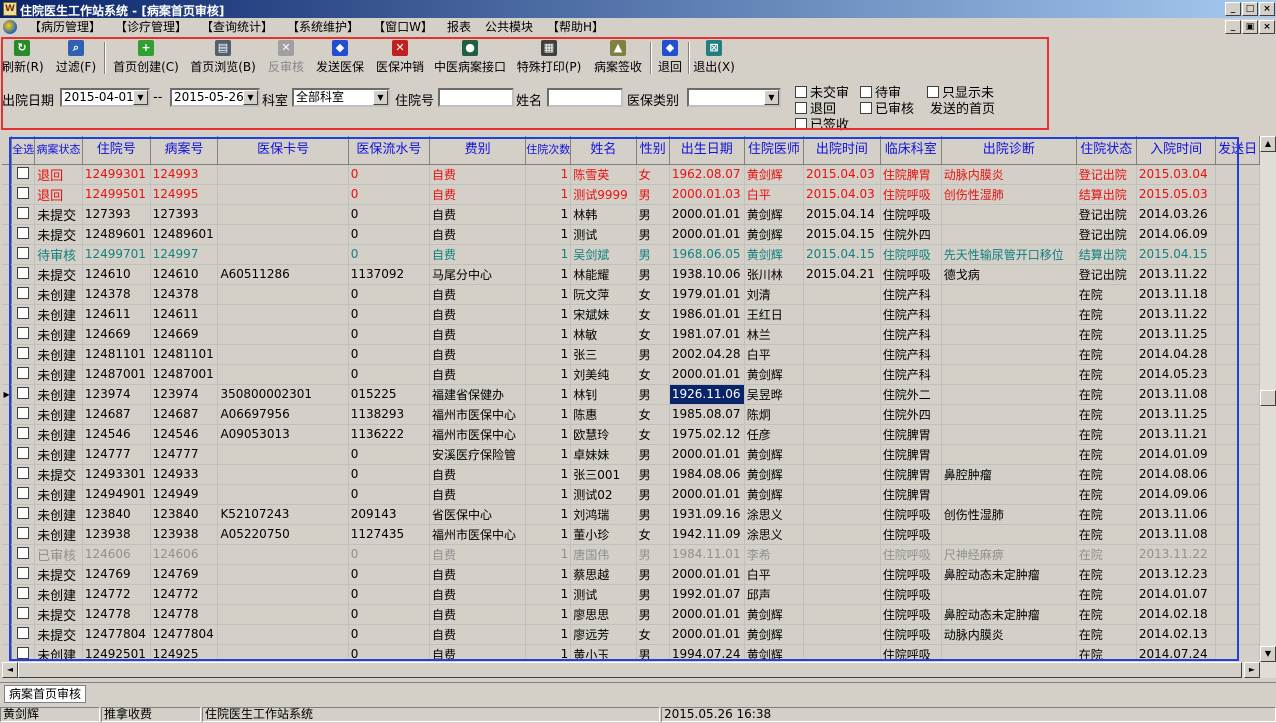  Describe the element at coordinates (380, 97) in the screenshot. I see `chevron-down-icon: ▼` at that location.